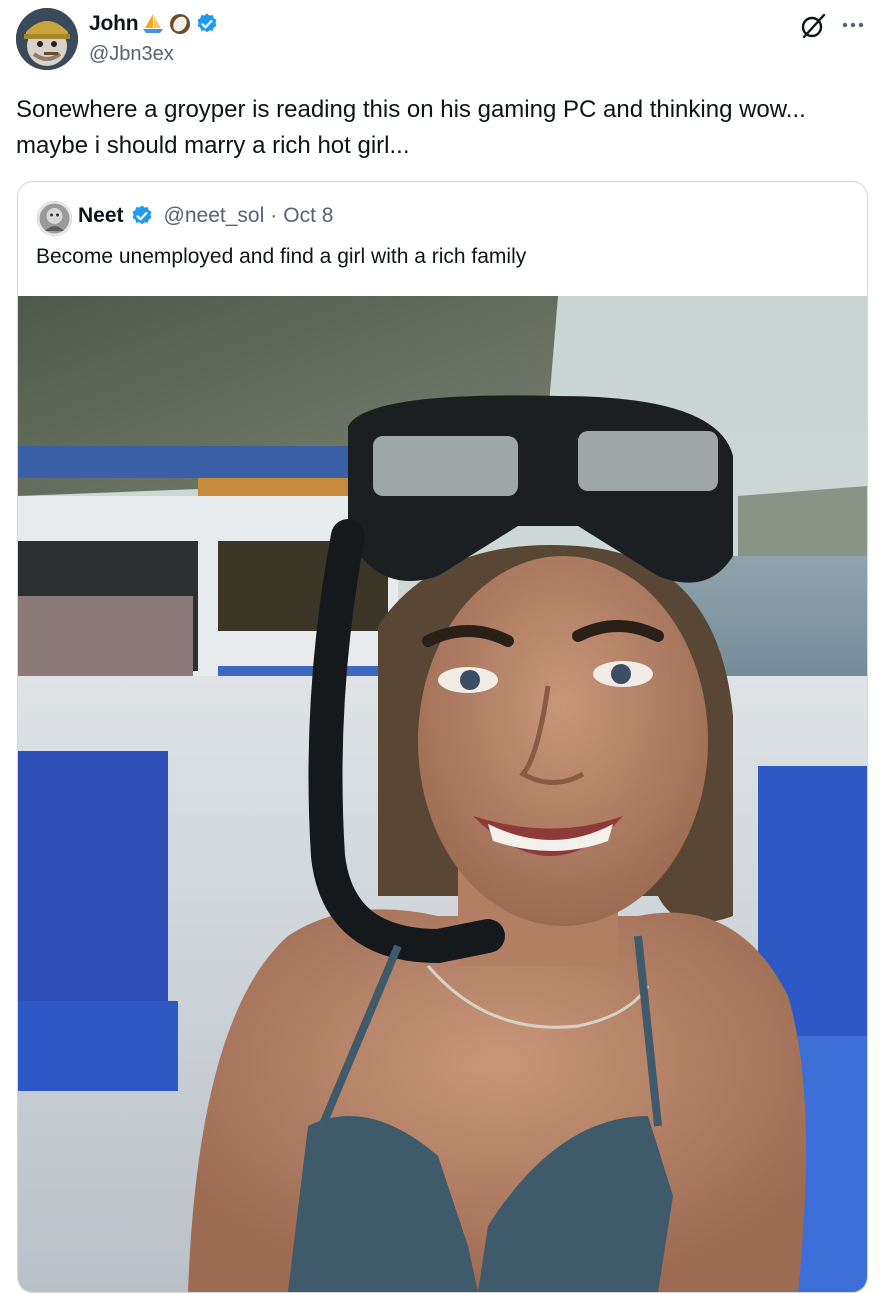  I want to click on sailboat-emoji-icon, so click(153, 24).